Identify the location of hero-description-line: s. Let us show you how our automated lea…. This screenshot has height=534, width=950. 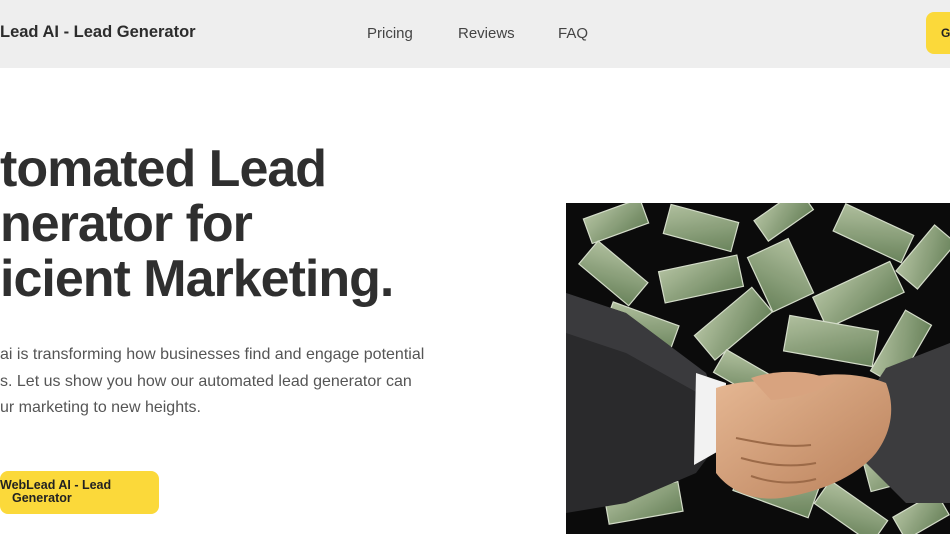
(206, 381).